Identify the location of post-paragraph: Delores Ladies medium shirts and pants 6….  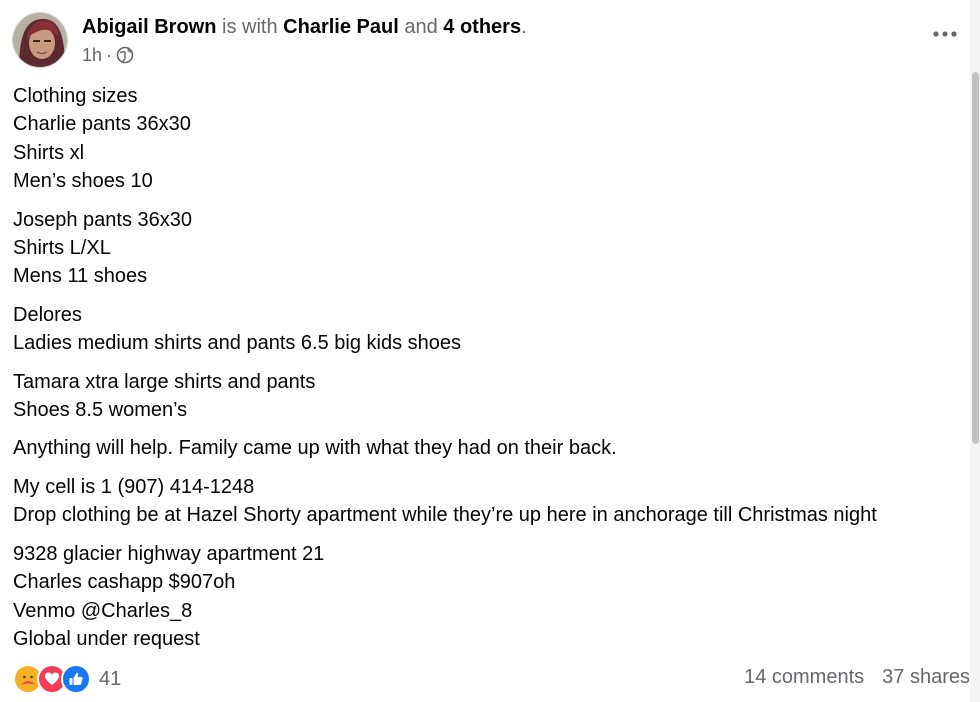
(490, 329).